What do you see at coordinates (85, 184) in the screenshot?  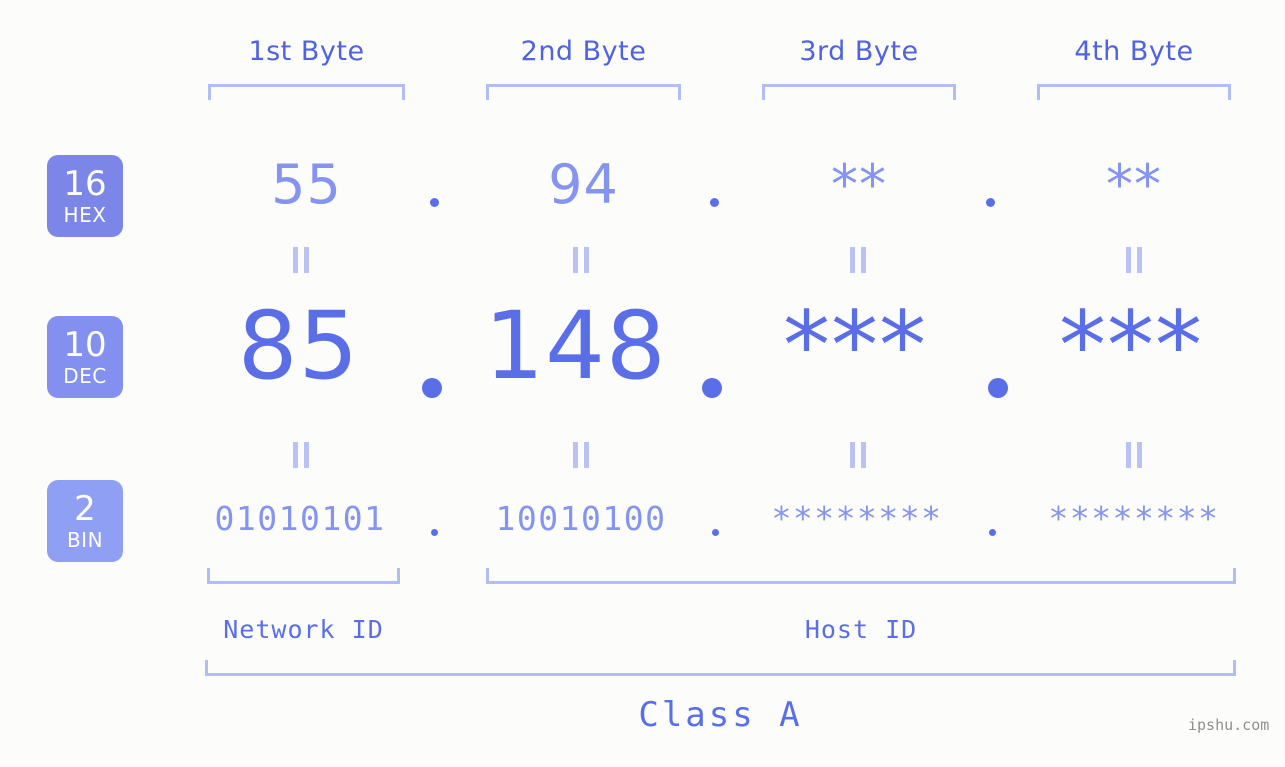 I see `base-badge-hex-number: 16` at bounding box center [85, 184].